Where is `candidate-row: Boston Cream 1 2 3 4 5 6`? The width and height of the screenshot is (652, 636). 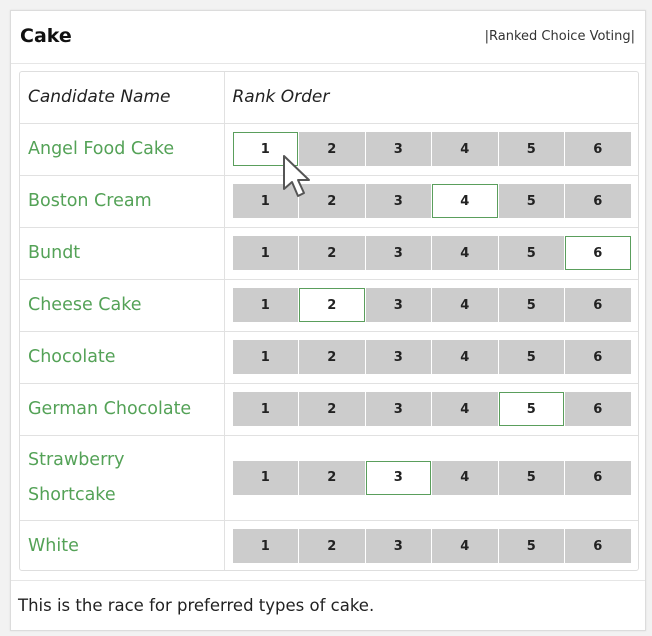 candidate-row: Boston Cream 1 2 3 4 5 6 is located at coordinates (329, 201).